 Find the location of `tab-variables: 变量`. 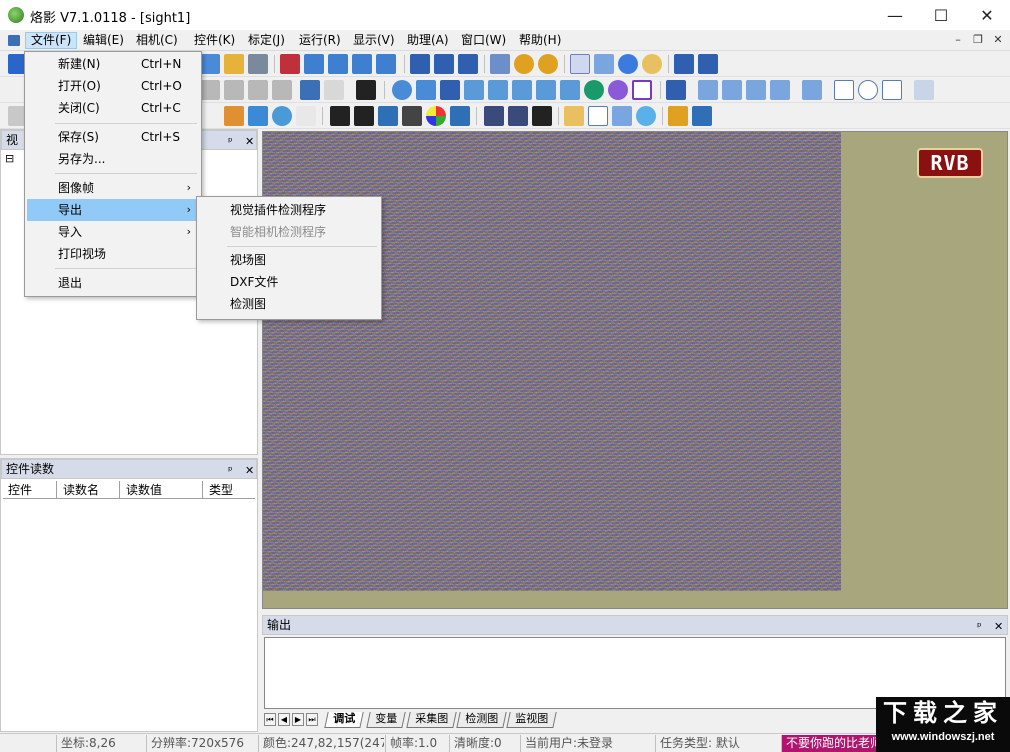

tab-variables: 变量 is located at coordinates (386, 720).